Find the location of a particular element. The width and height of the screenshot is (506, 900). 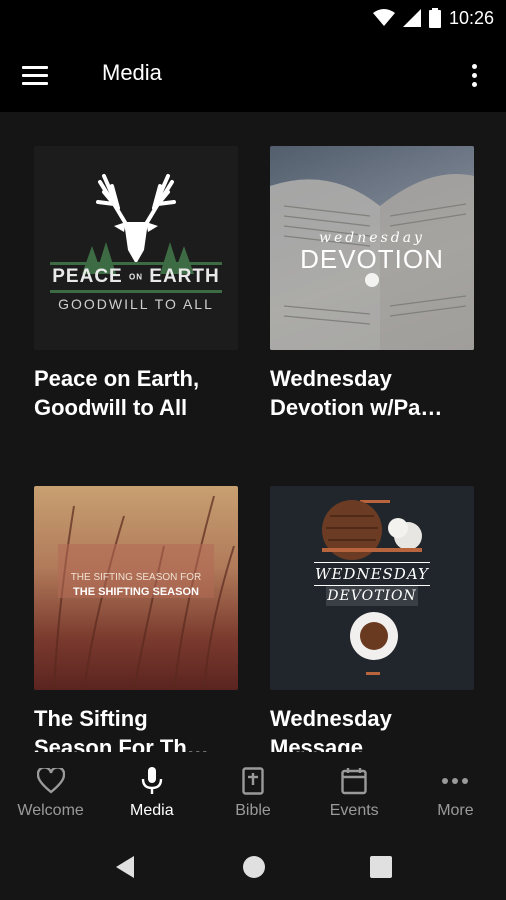

more-horiz-icon is located at coordinates (455, 781).